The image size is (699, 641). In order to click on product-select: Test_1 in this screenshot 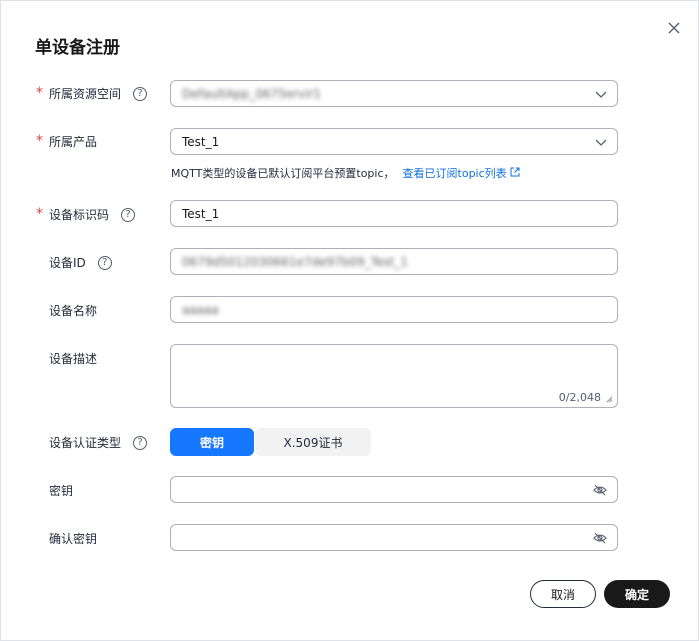, I will do `click(394, 141)`.